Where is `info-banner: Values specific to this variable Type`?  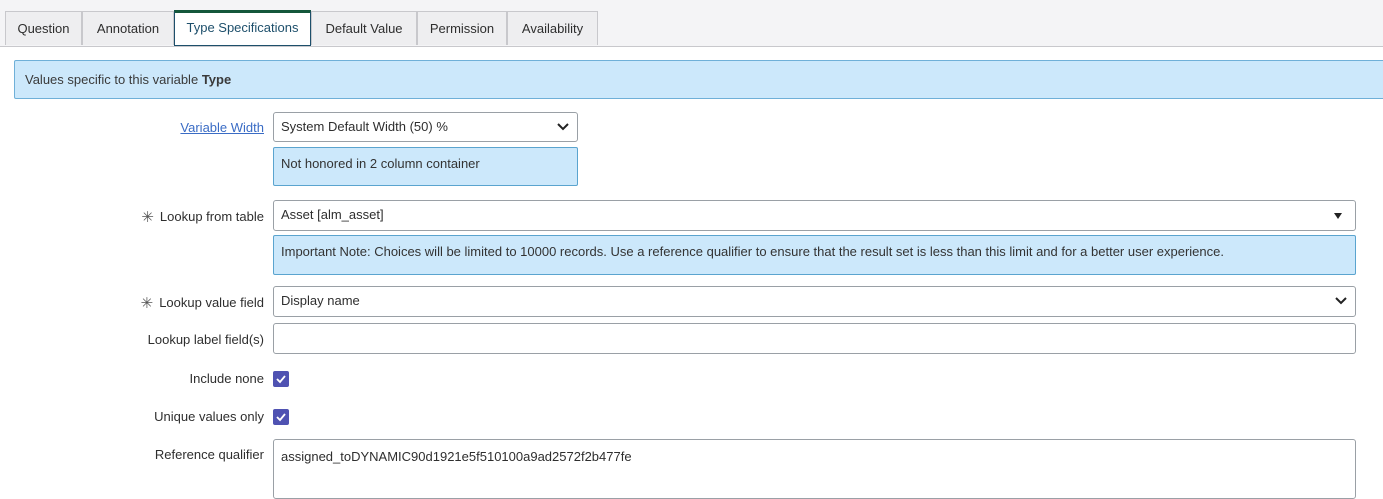
info-banner: Values specific to this variable Type is located at coordinates (698, 79).